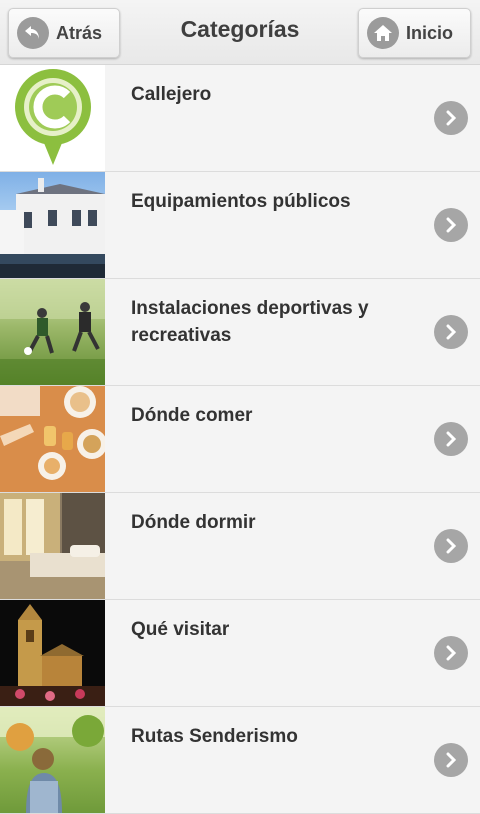  What do you see at coordinates (240, 546) in the screenshot?
I see `category-row-donde-dormir: Dónde dormir` at bounding box center [240, 546].